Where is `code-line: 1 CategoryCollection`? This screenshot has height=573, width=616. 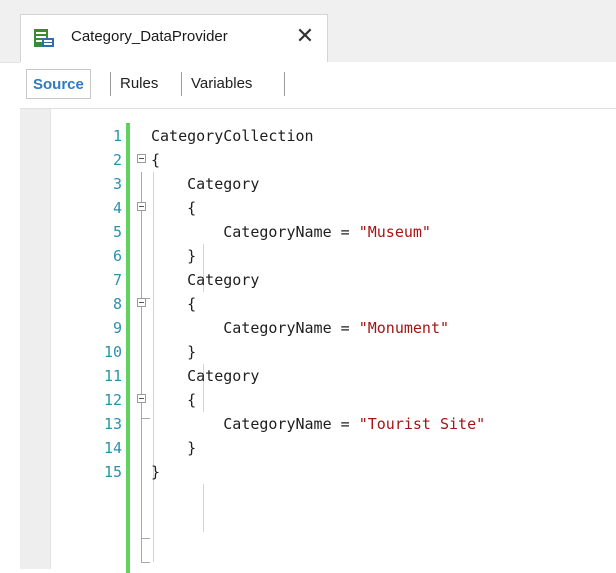
code-line: 1 CategoryCollection is located at coordinates (318, 136).